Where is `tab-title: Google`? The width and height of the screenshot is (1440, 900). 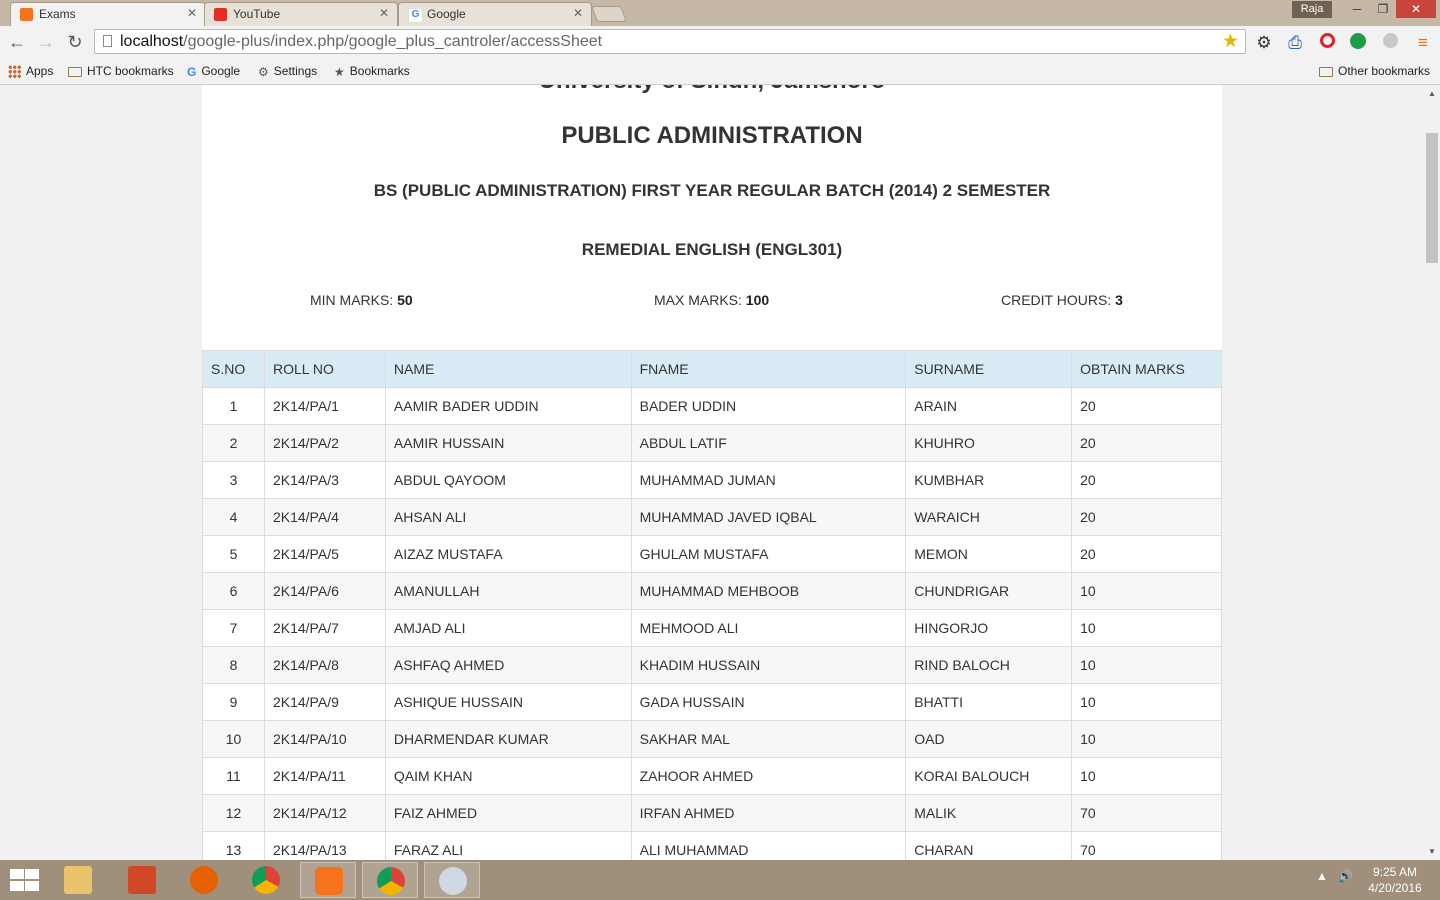
tab-title: Google is located at coordinates (446, 14).